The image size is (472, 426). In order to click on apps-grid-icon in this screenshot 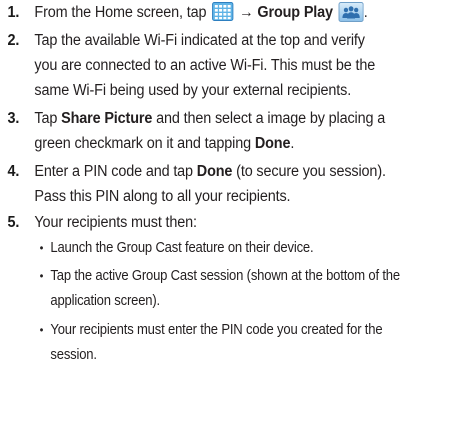, I will do `click(223, 11)`.